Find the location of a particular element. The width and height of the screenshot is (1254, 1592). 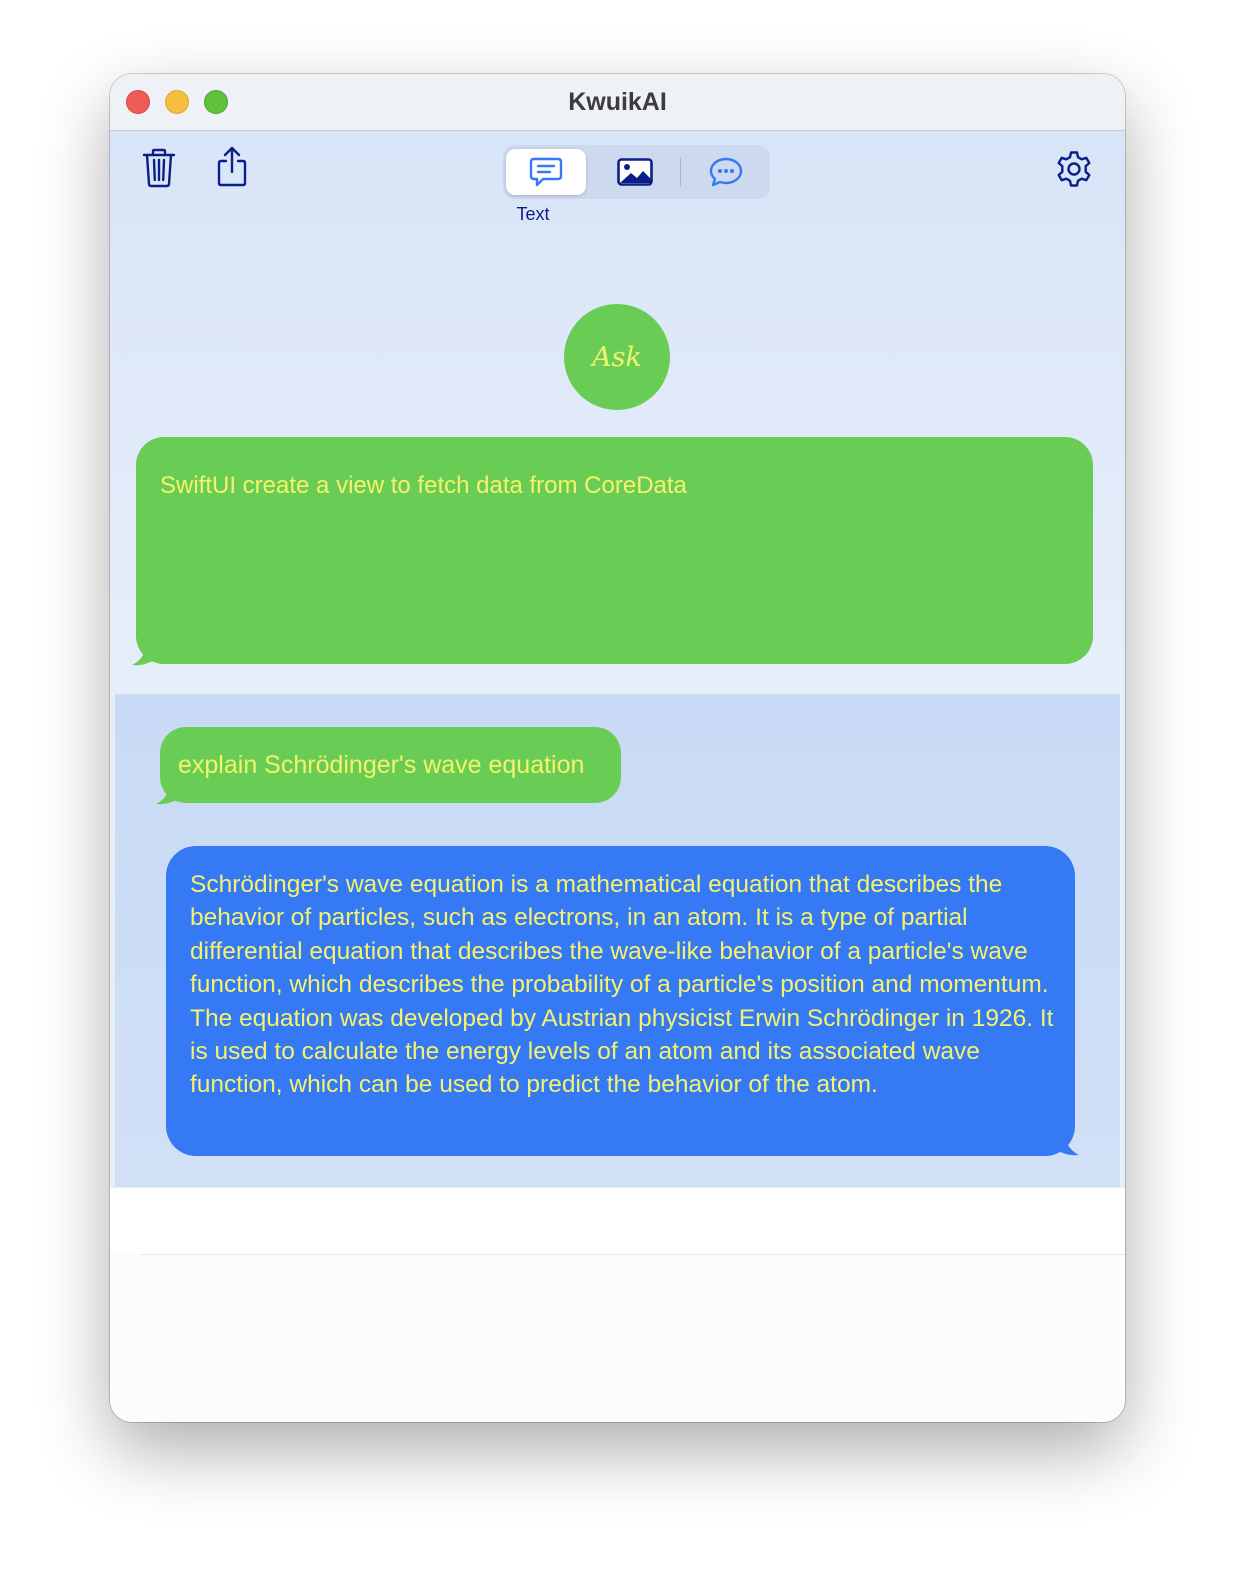

gear-icon is located at coordinates (1074, 169).